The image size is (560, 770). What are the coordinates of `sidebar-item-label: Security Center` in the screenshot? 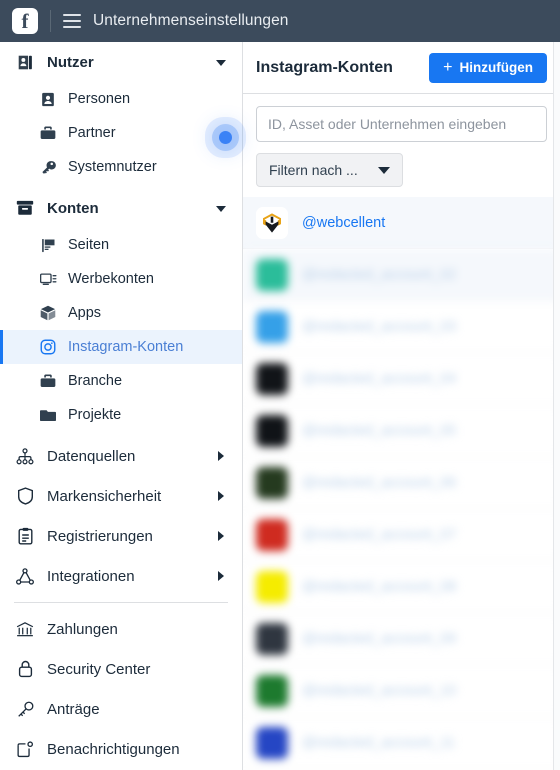 It's located at (99, 669).